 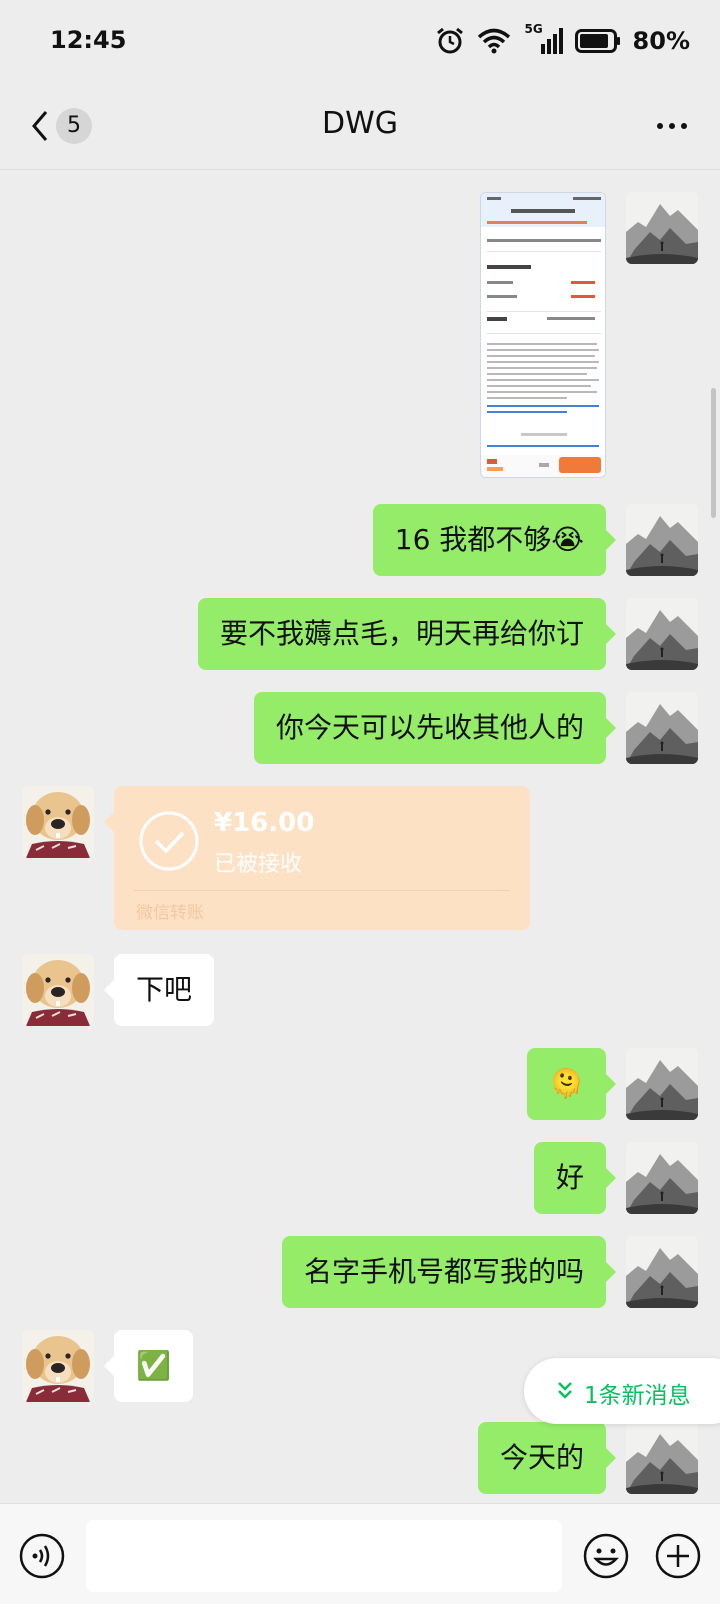 I want to click on transfer-label: 微信转账, so click(x=170, y=913).